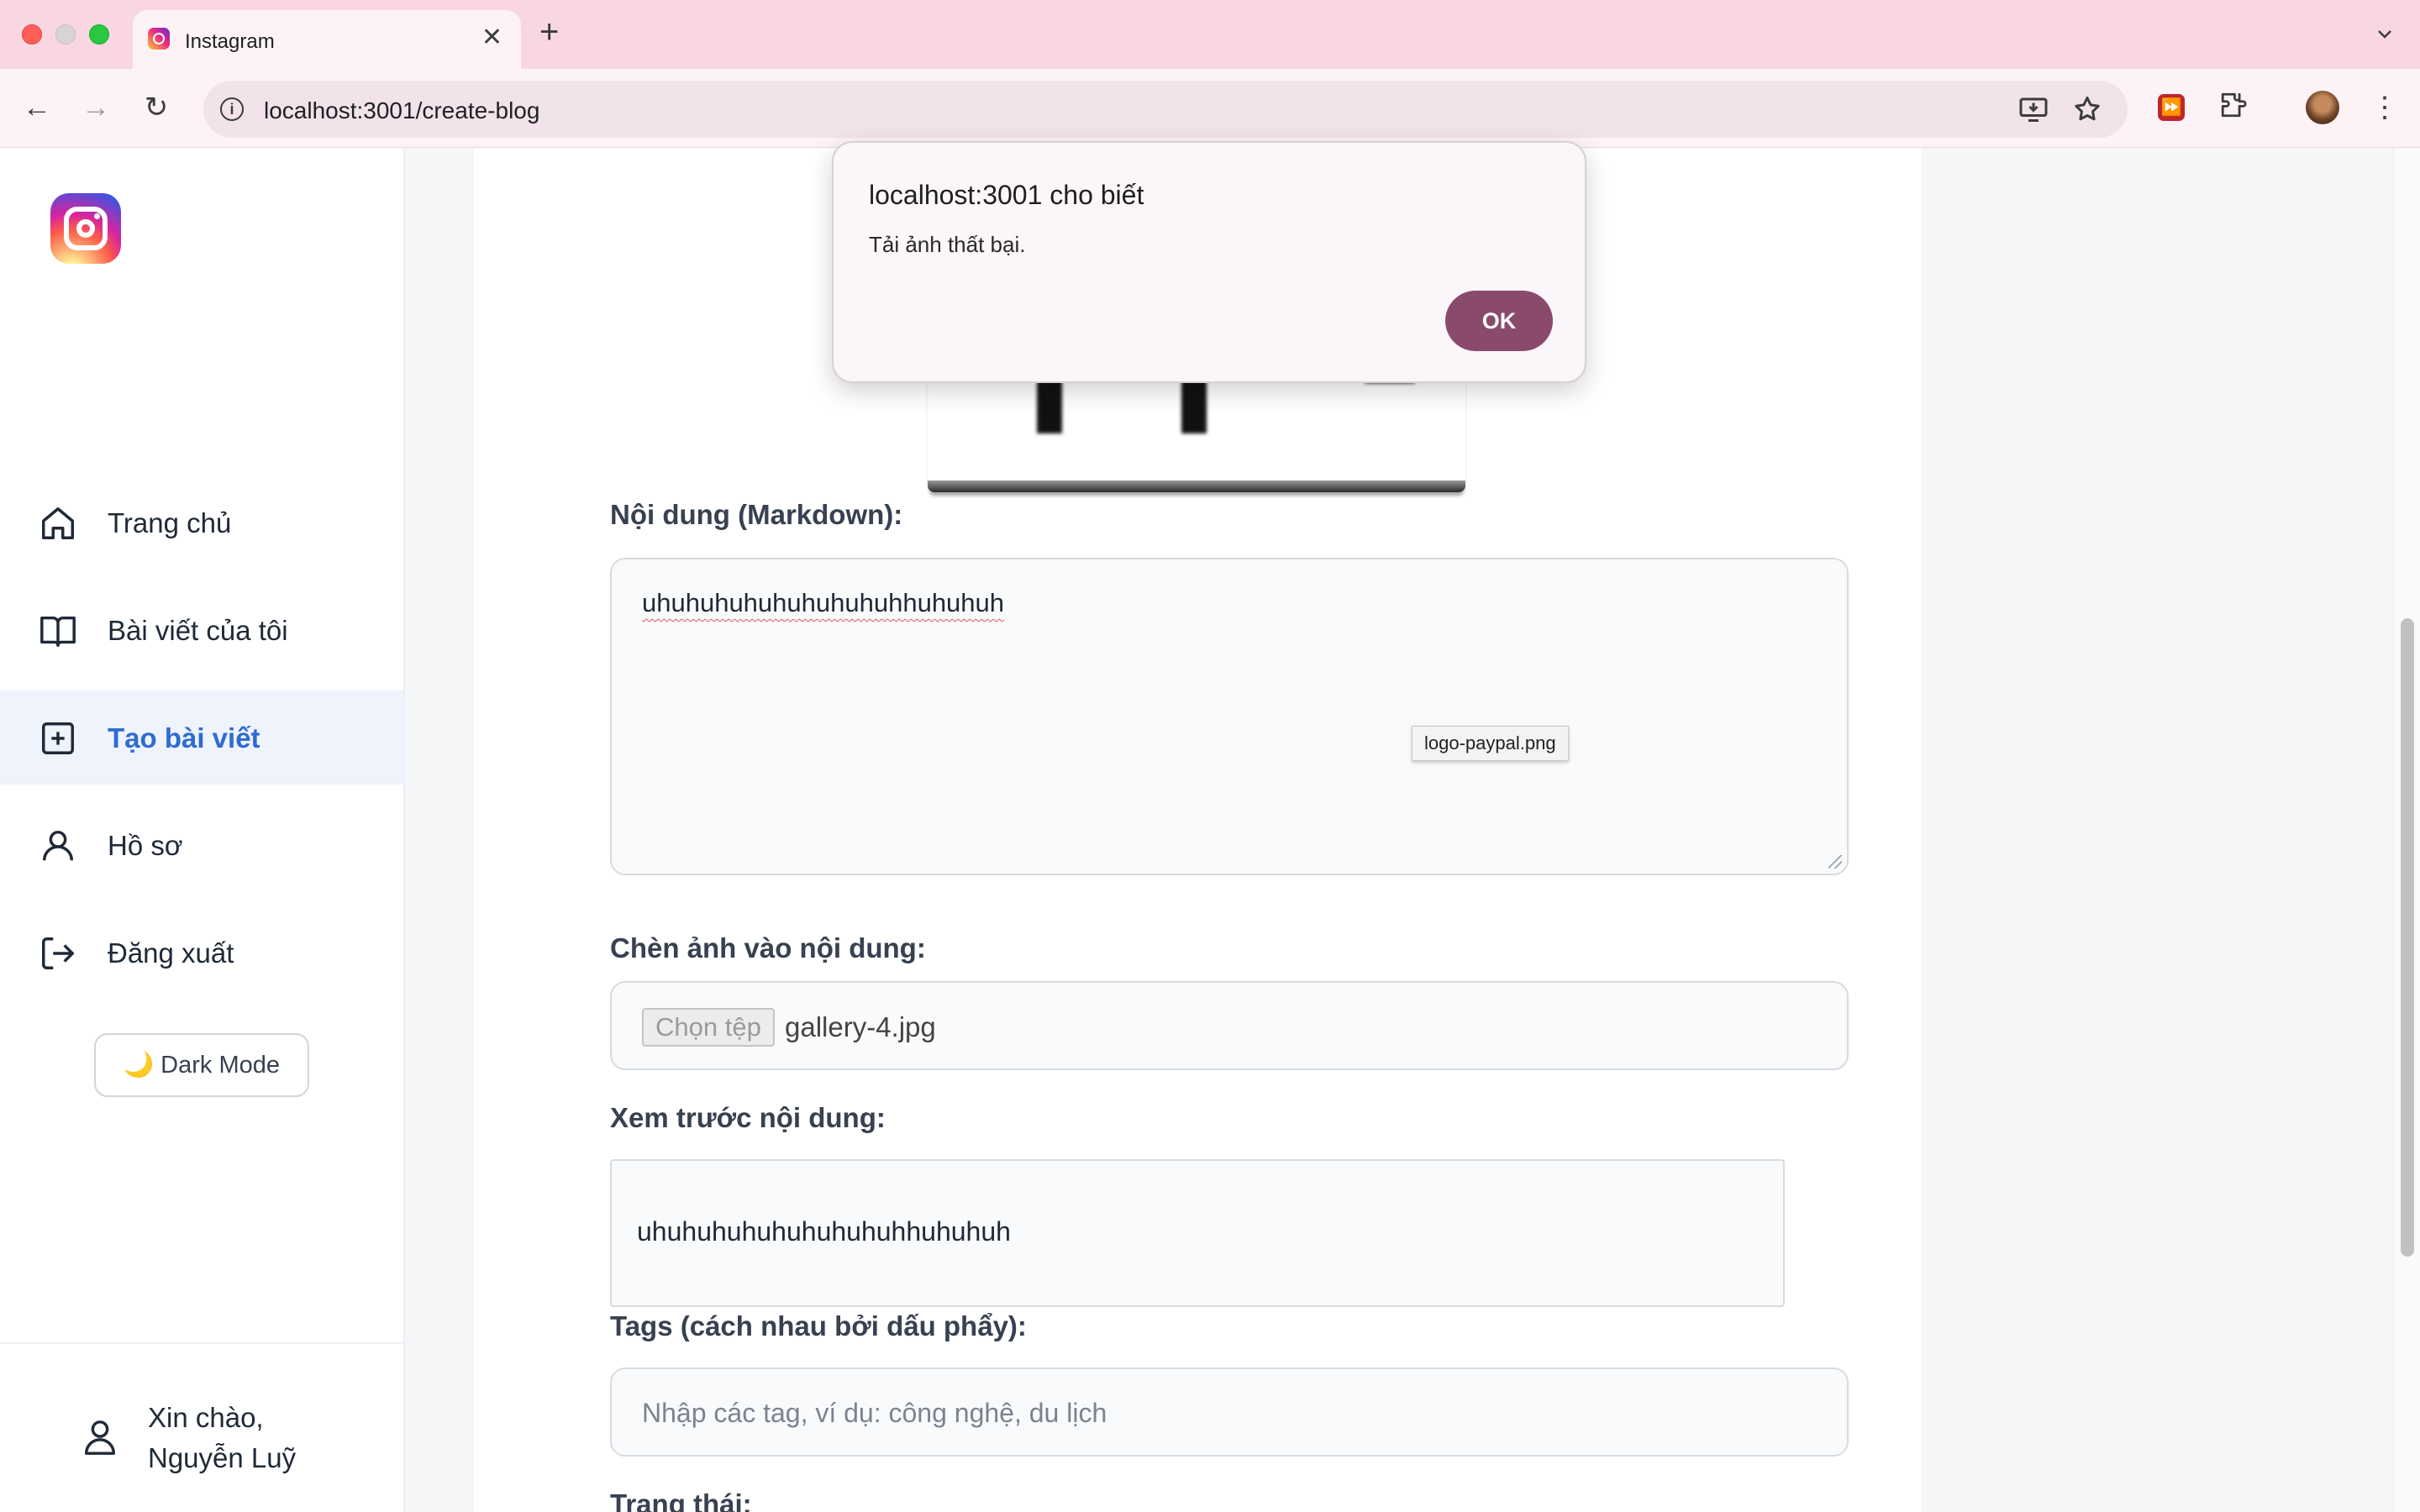 Image resolution: width=2420 pixels, height=1512 pixels. Describe the element at coordinates (146, 845) in the screenshot. I see `sidebar-item-label: Hồ sơ` at that location.